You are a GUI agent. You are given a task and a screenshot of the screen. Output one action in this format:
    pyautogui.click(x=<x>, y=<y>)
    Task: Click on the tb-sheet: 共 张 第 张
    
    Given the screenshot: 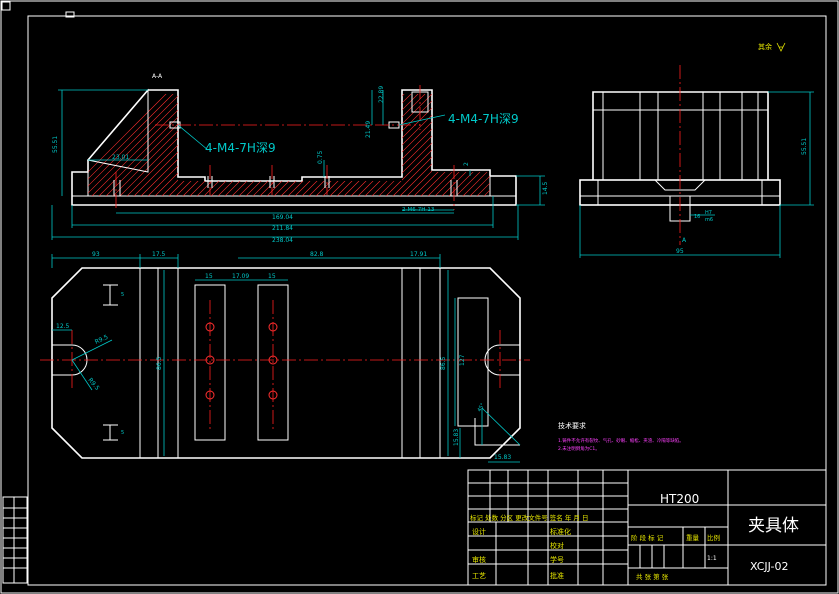 What is the action you would take?
    pyautogui.click(x=652, y=576)
    